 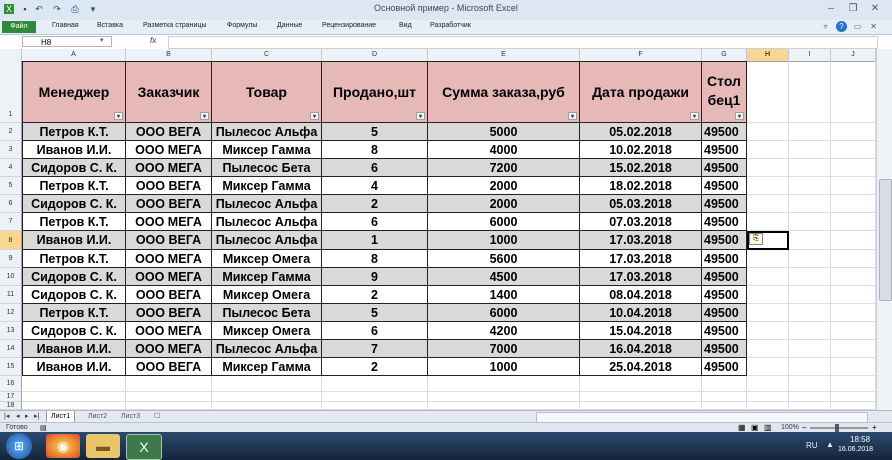 What do you see at coordinates (504, 367) in the screenshot?
I see `table-cell: 1000` at bounding box center [504, 367].